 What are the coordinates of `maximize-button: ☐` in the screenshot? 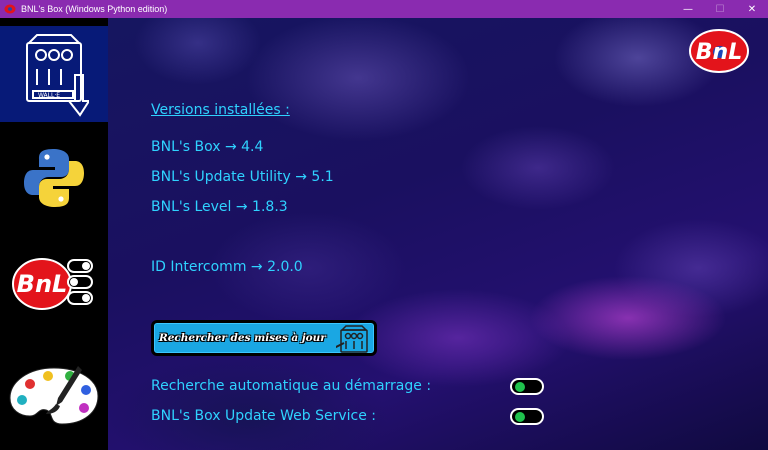 It's located at (720, 9).